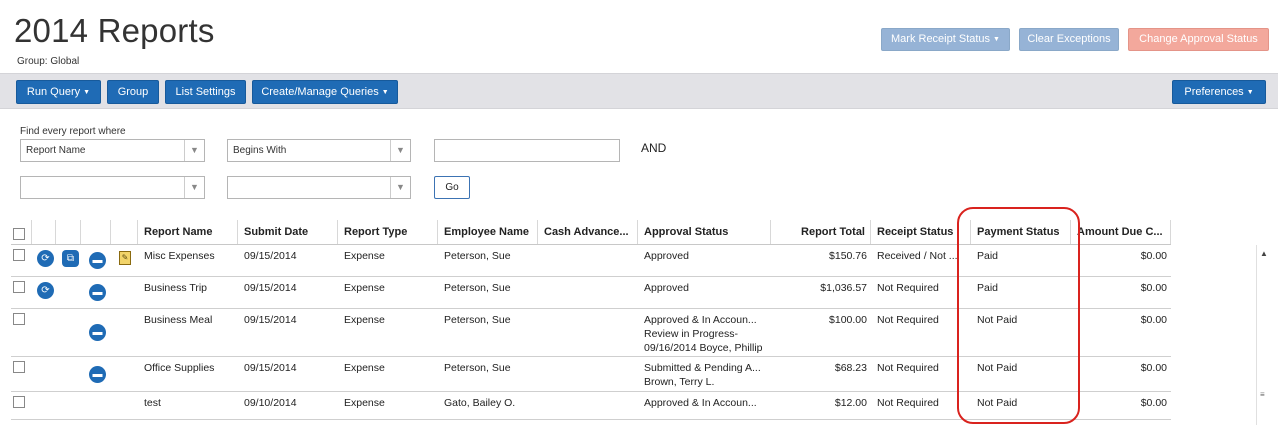 This screenshot has width=1278, height=425. Describe the element at coordinates (1198, 39) in the screenshot. I see `change-approval-status-button: Change Approval Status` at that location.